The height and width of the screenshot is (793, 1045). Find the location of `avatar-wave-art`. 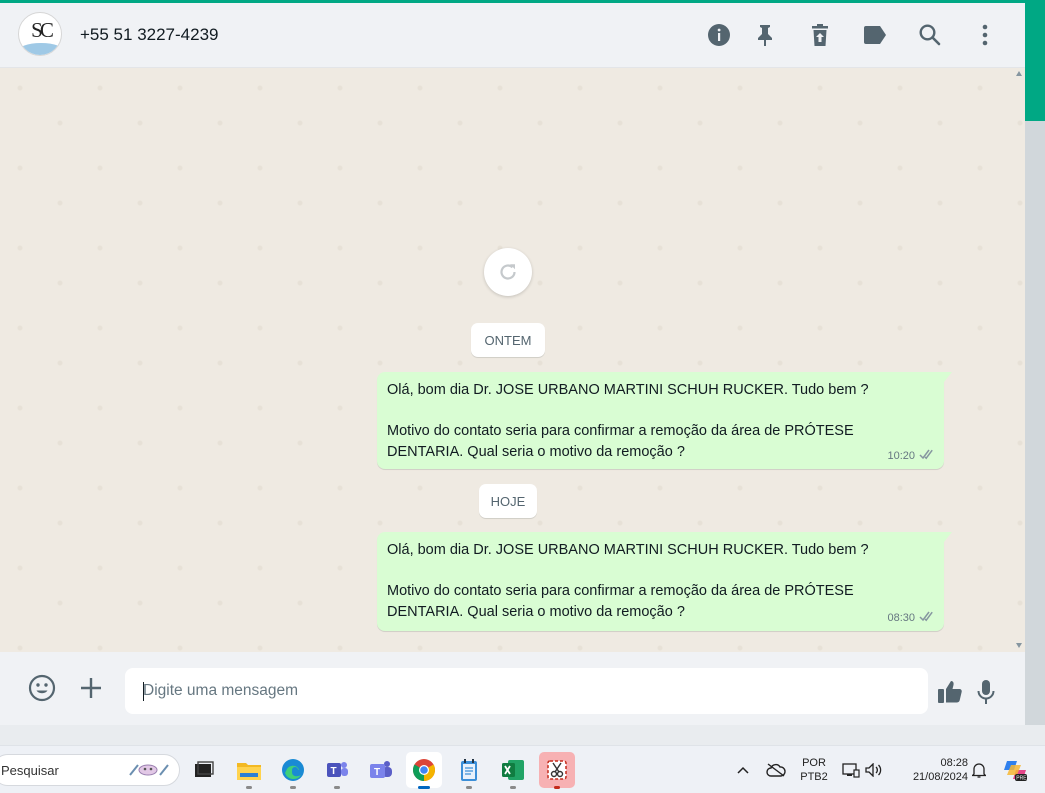

avatar-wave-art is located at coordinates (40, 49).